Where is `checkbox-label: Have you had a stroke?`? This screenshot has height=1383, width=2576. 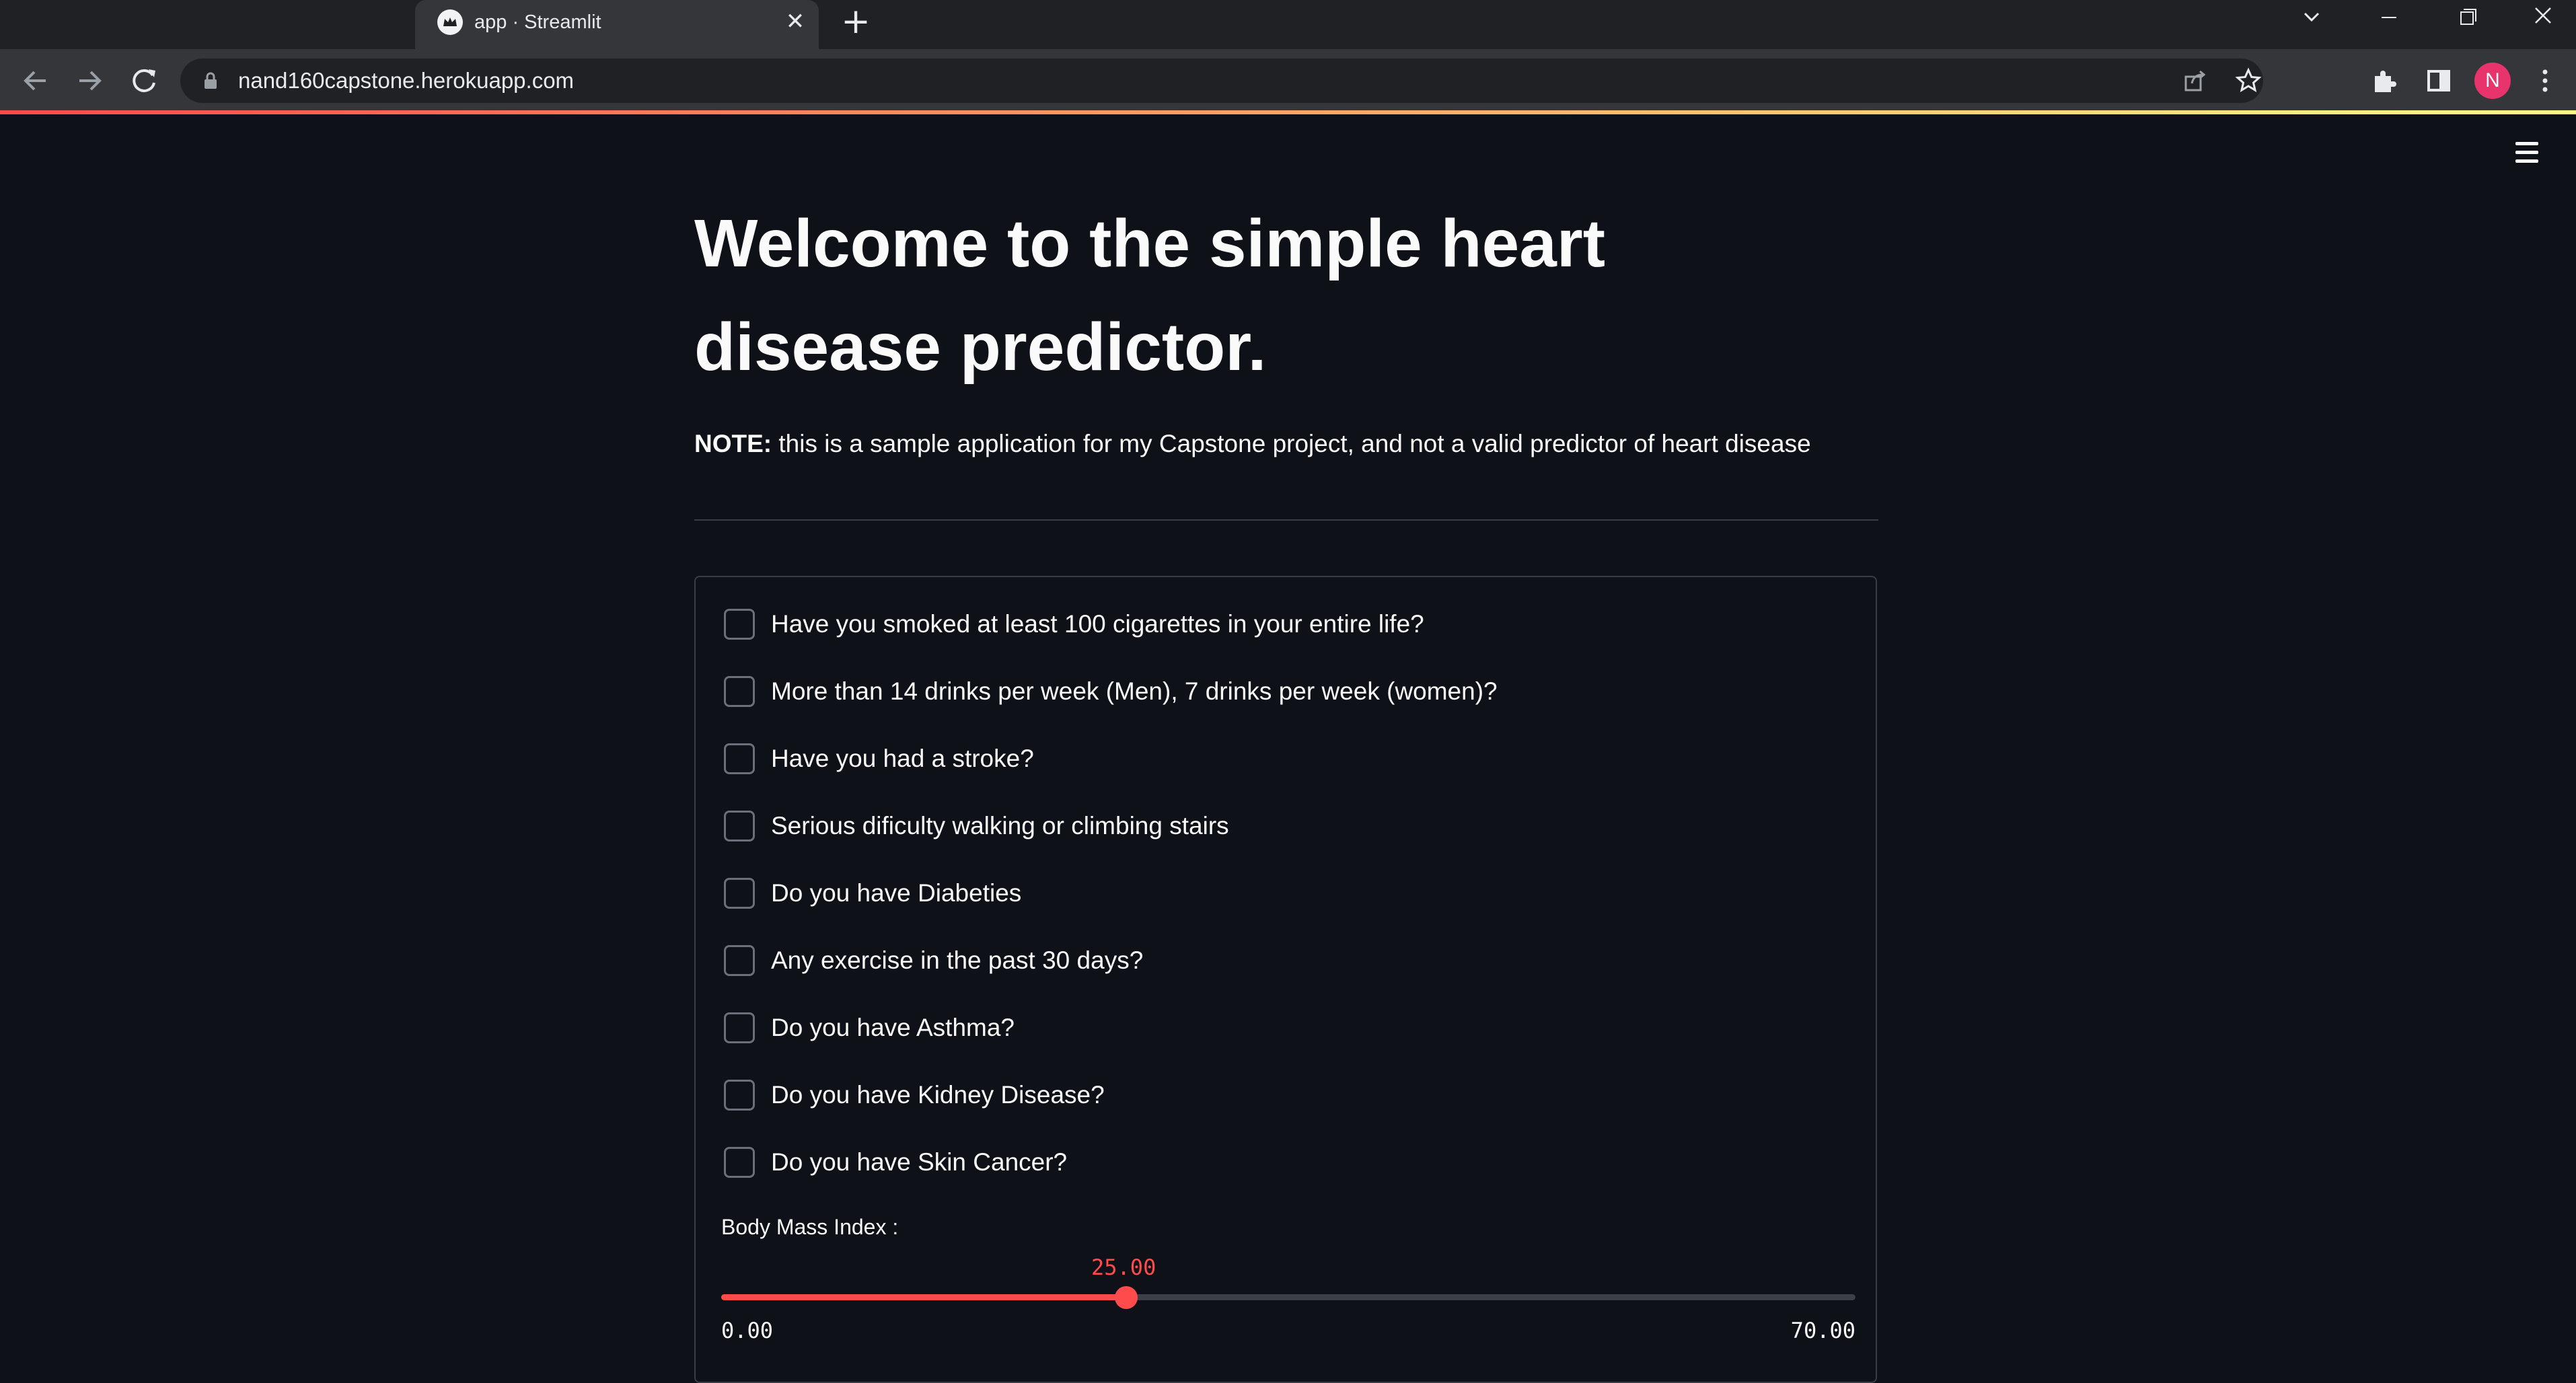
checkbox-label: Have you had a stroke? is located at coordinates (902, 759).